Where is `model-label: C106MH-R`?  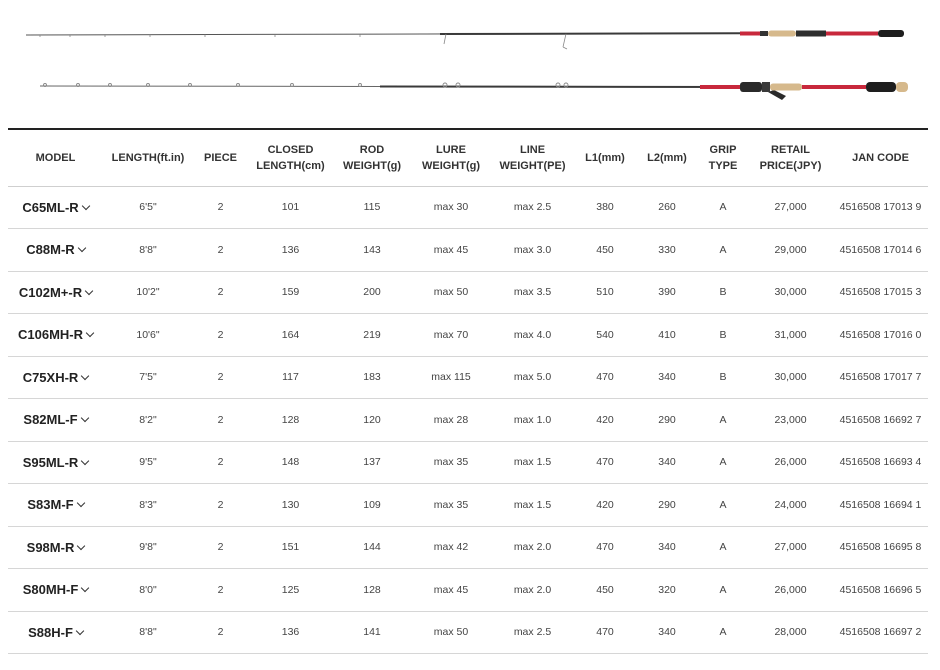 model-label: C106MH-R is located at coordinates (50, 335).